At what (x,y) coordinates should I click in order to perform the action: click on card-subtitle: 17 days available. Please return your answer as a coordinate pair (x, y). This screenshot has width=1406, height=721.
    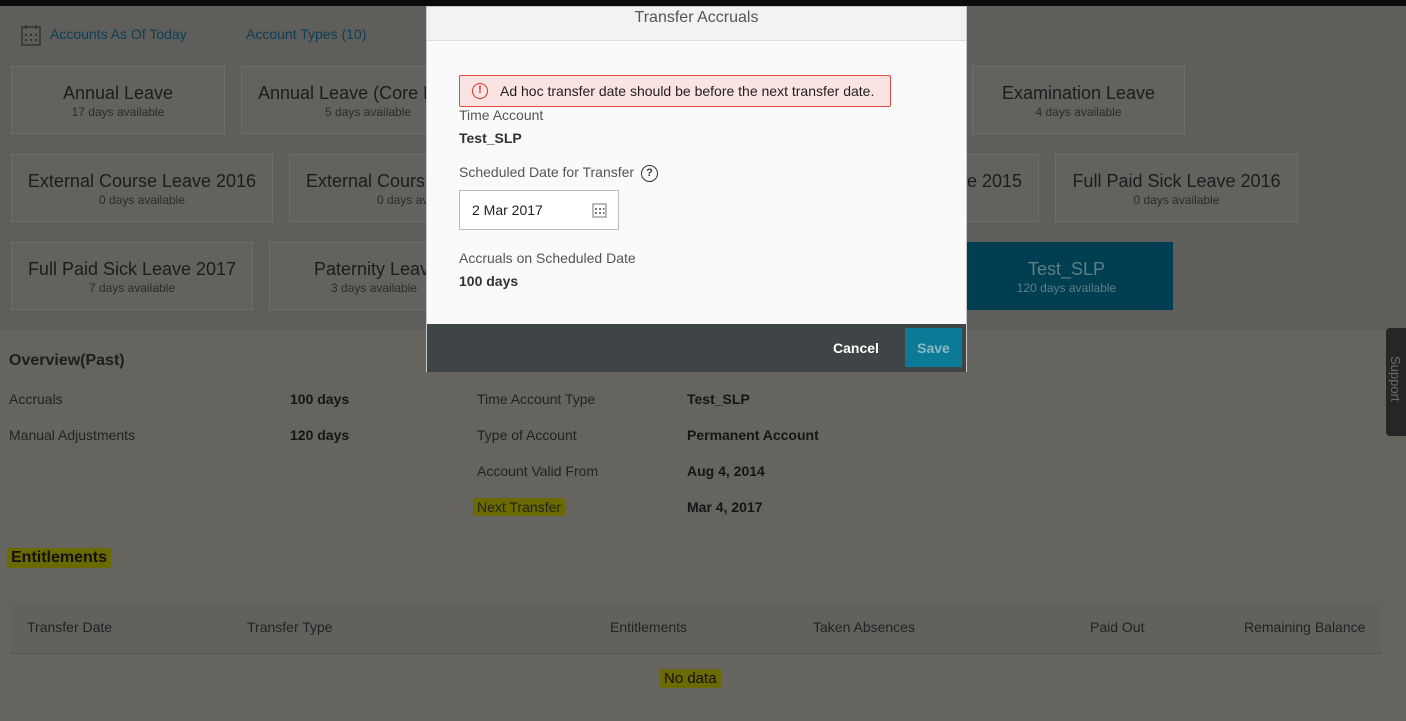
    Looking at the image, I should click on (118, 112).